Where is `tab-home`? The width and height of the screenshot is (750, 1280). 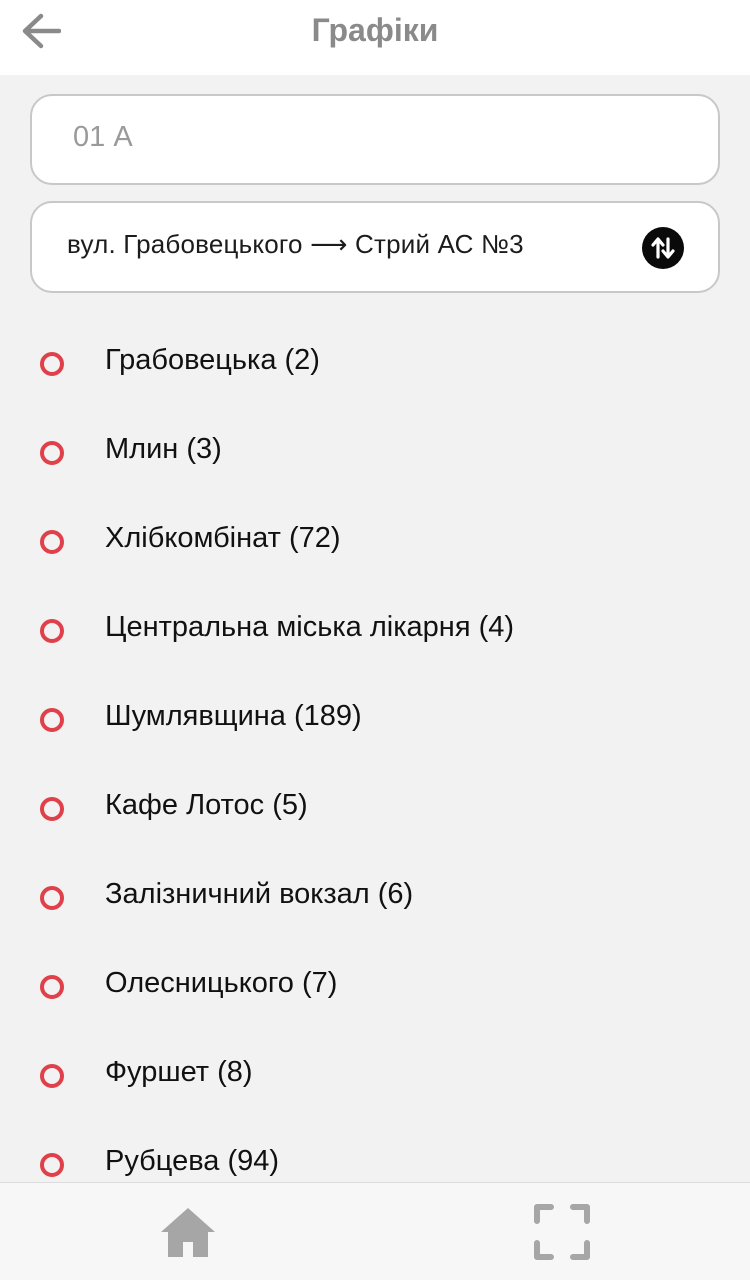 tab-home is located at coordinates (188, 1232).